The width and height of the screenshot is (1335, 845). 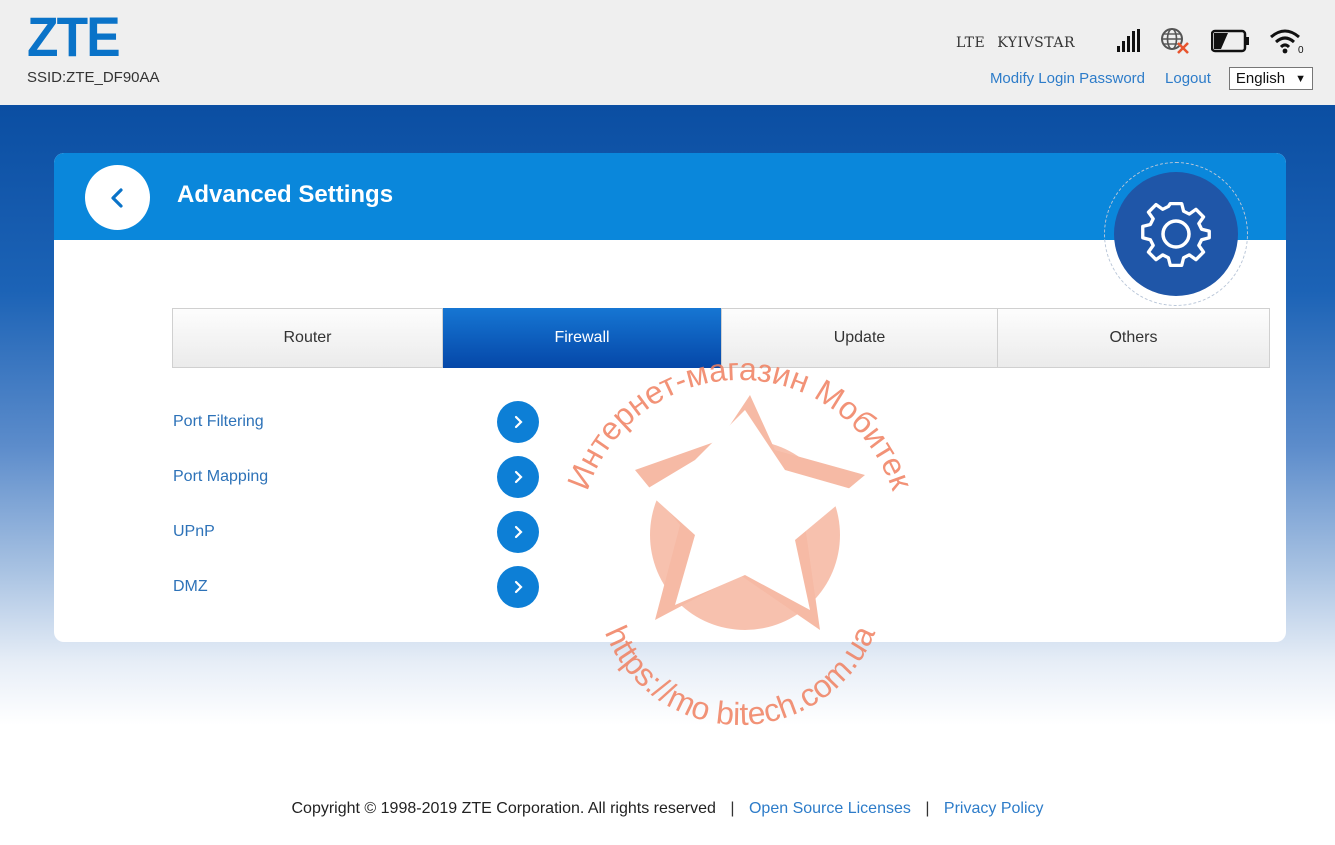 What do you see at coordinates (335, 587) in the screenshot?
I see `menu-item-label: DMZ` at bounding box center [335, 587].